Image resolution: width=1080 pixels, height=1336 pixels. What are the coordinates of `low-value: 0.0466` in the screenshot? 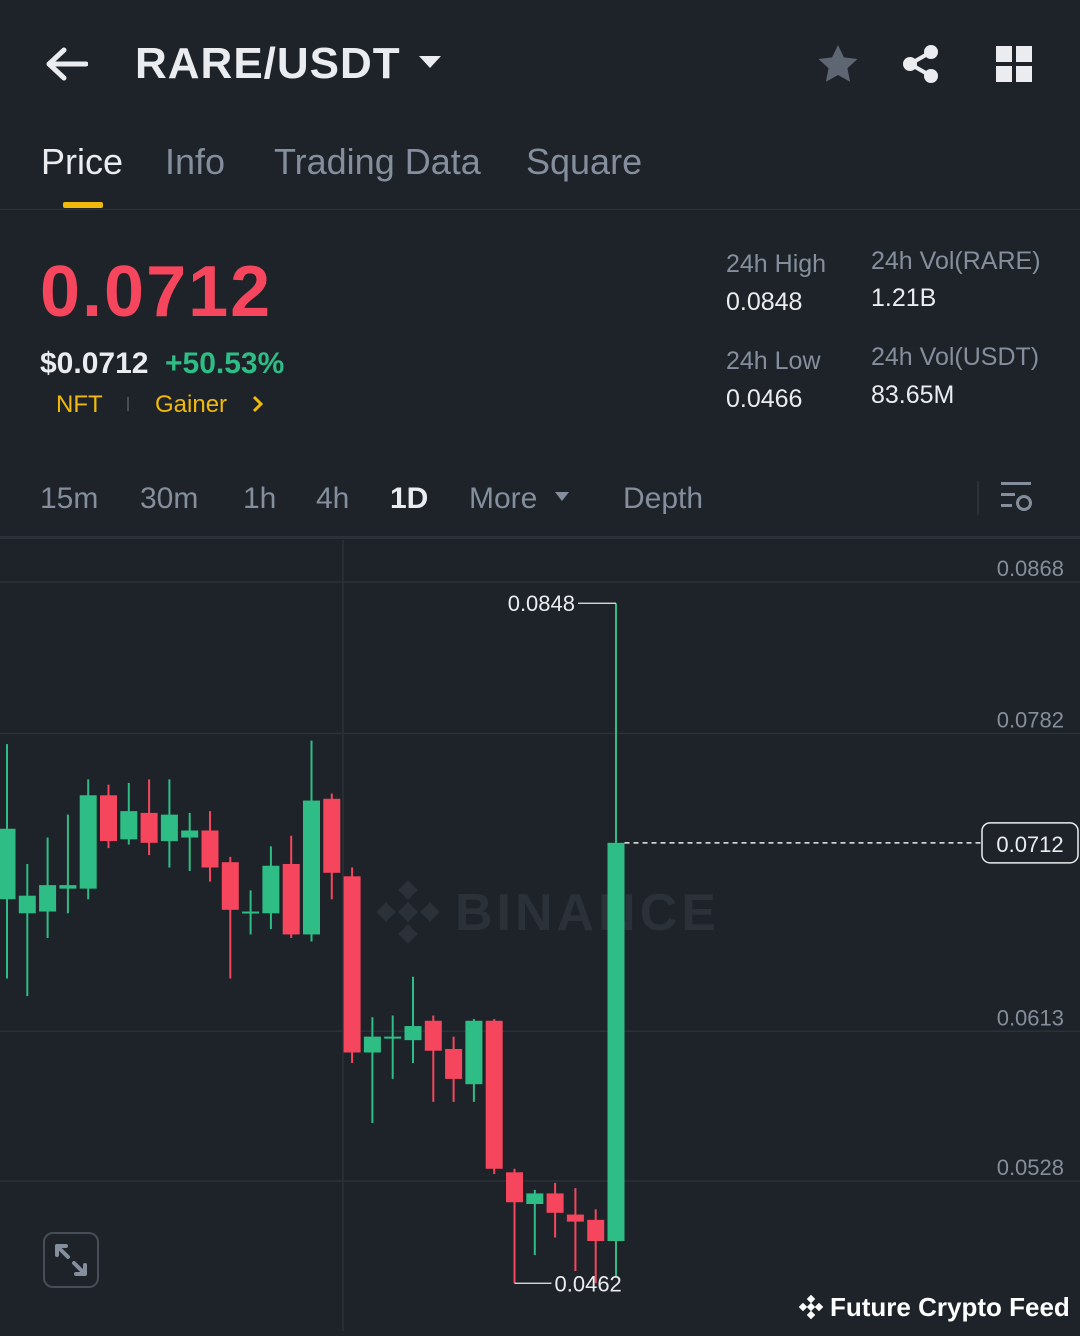 It's located at (764, 399).